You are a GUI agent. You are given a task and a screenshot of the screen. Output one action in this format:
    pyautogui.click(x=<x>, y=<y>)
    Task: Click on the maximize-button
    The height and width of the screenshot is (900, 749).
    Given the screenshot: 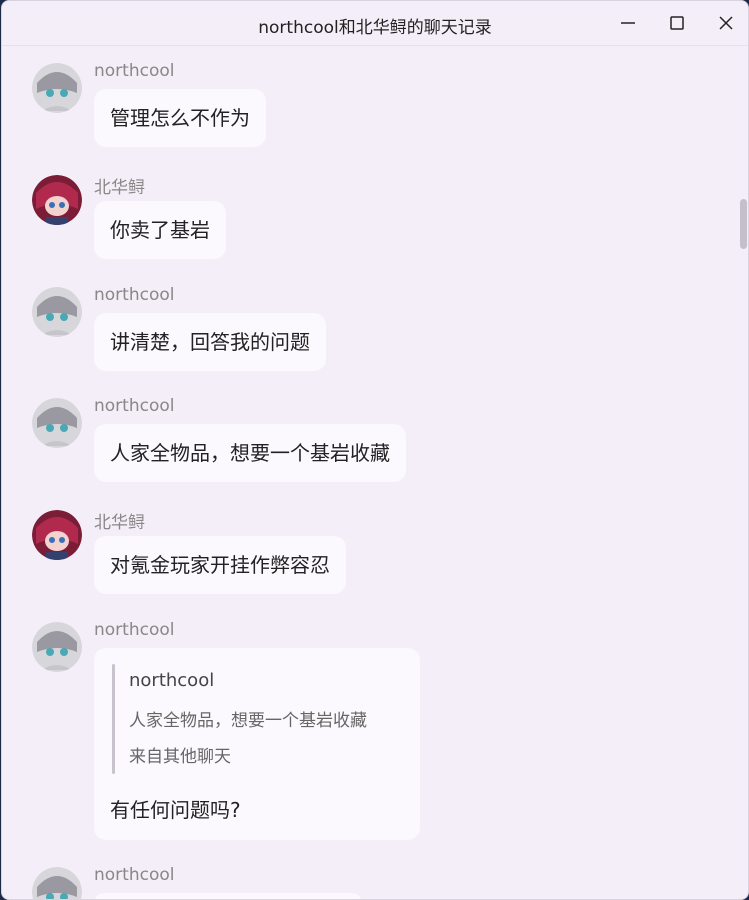 What is the action you would take?
    pyautogui.click(x=677, y=23)
    